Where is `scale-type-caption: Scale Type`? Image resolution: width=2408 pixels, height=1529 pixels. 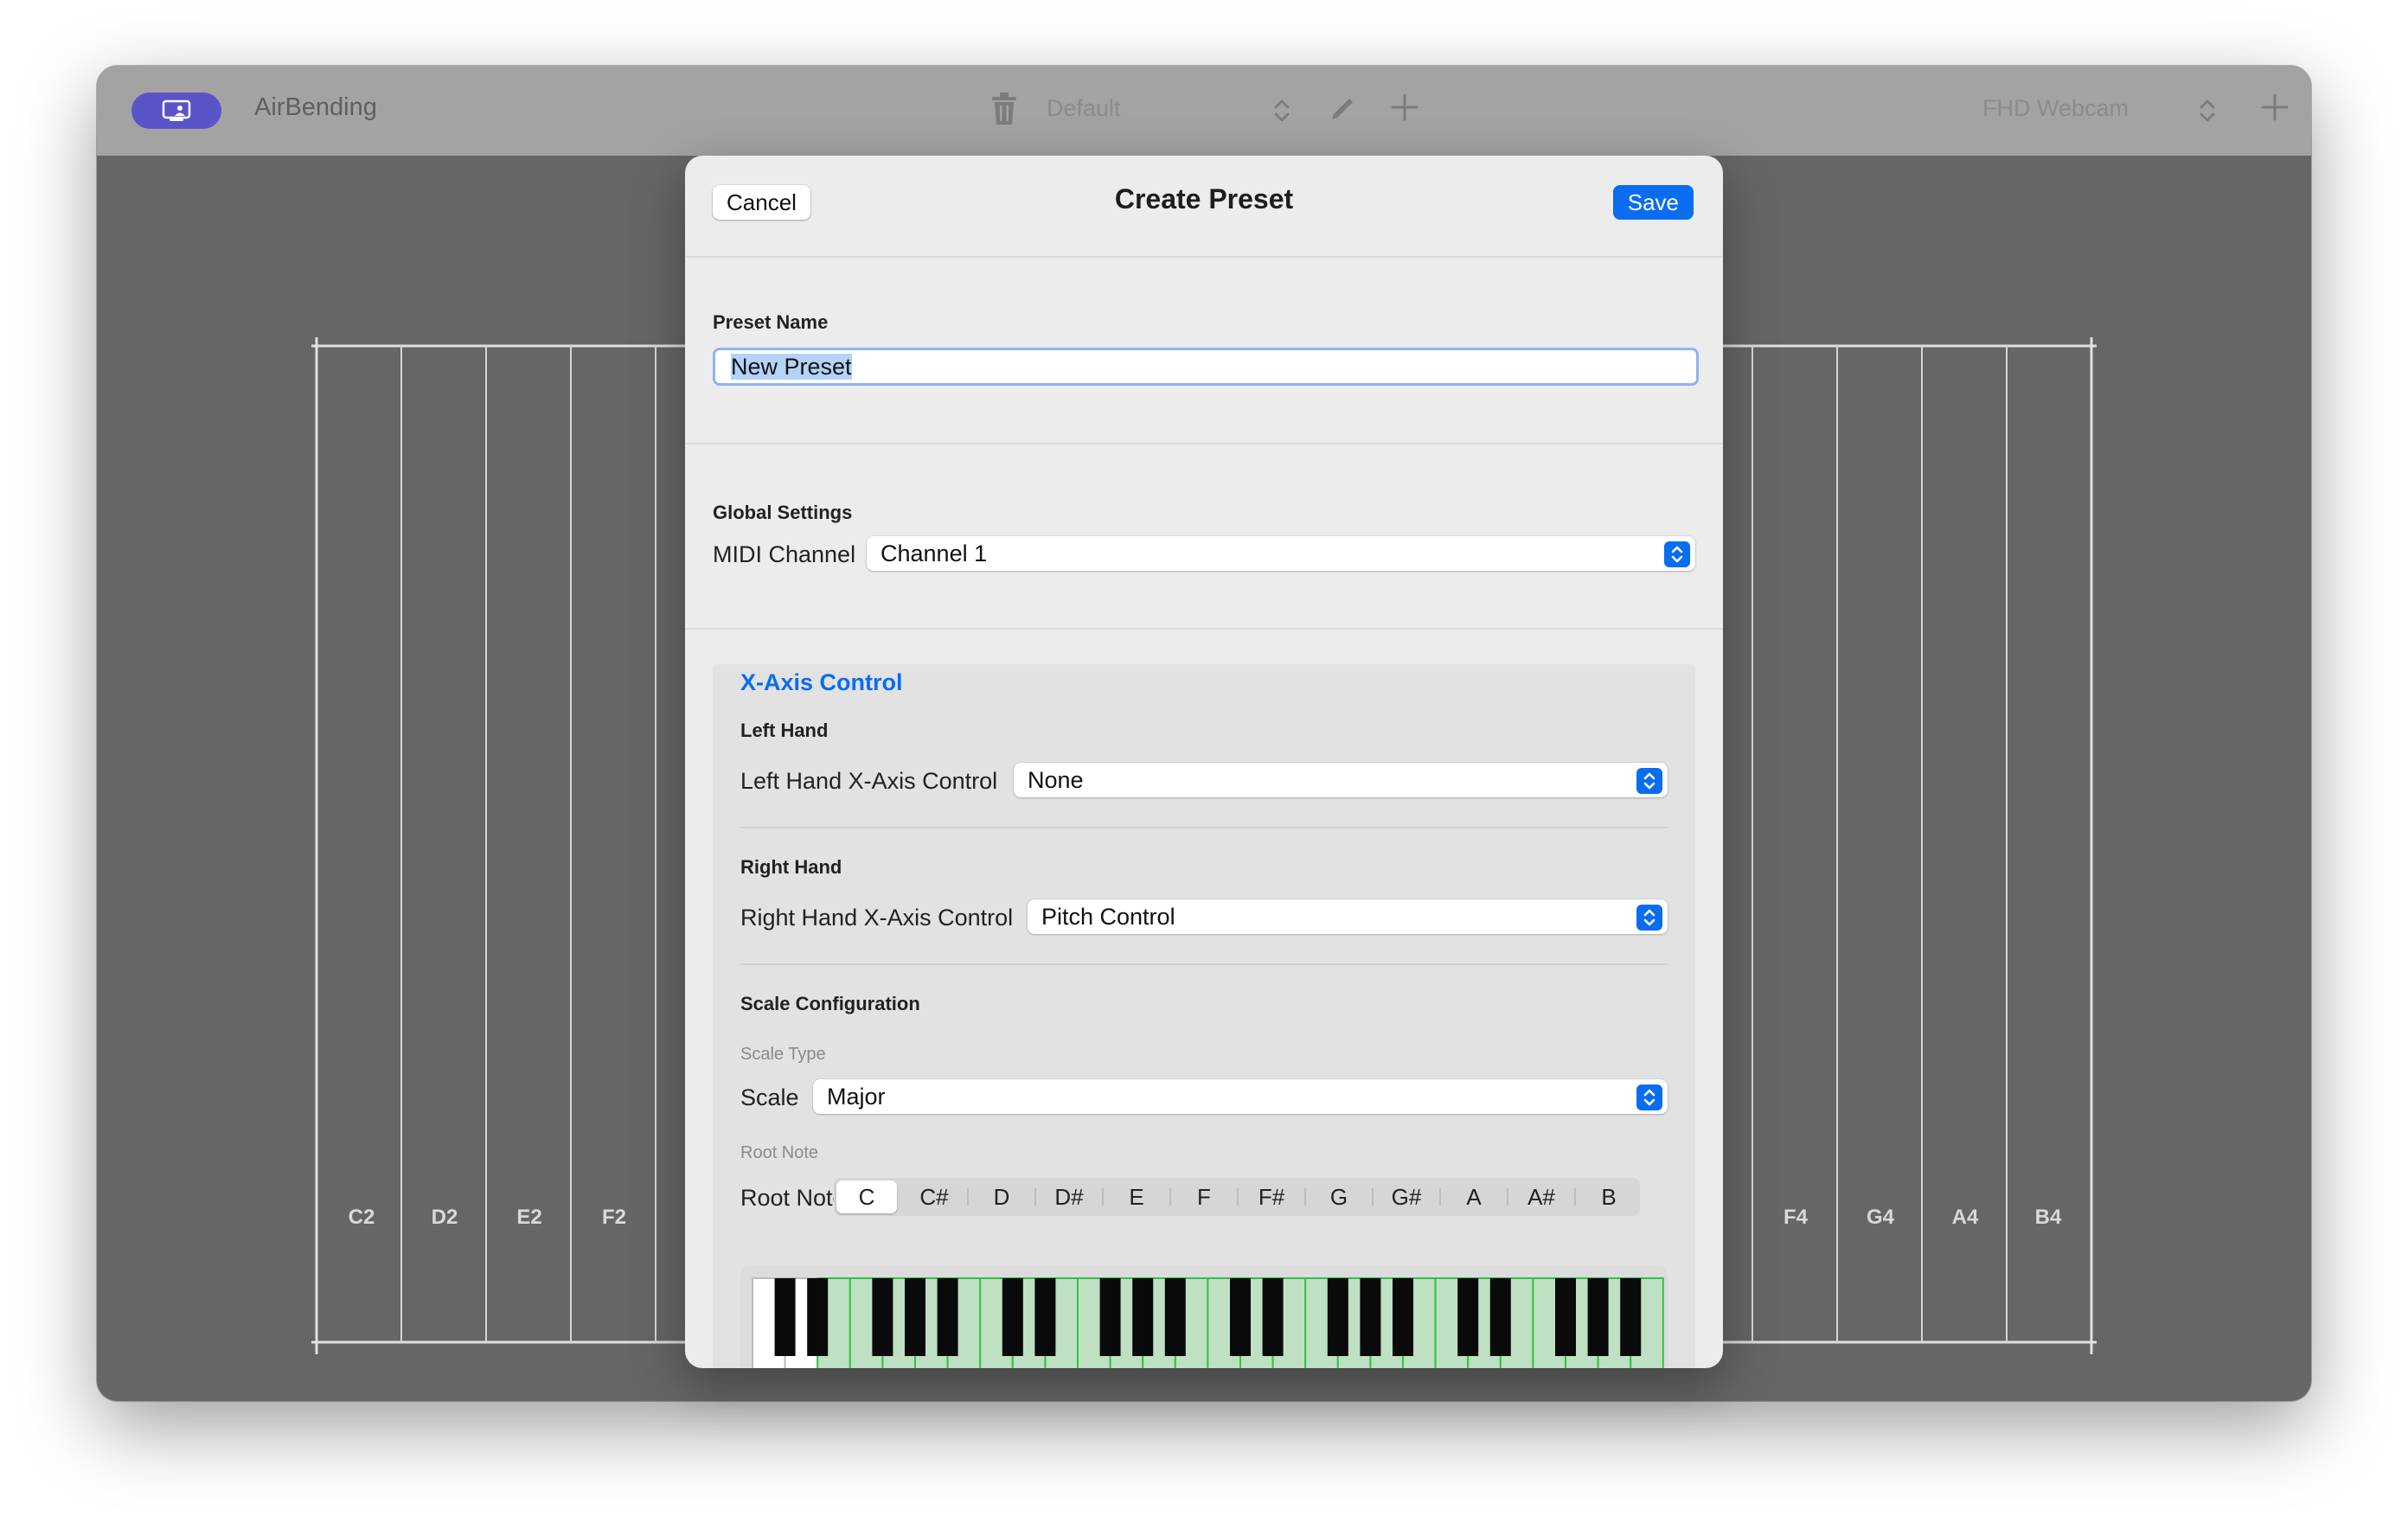 scale-type-caption: Scale Type is located at coordinates (783, 1055).